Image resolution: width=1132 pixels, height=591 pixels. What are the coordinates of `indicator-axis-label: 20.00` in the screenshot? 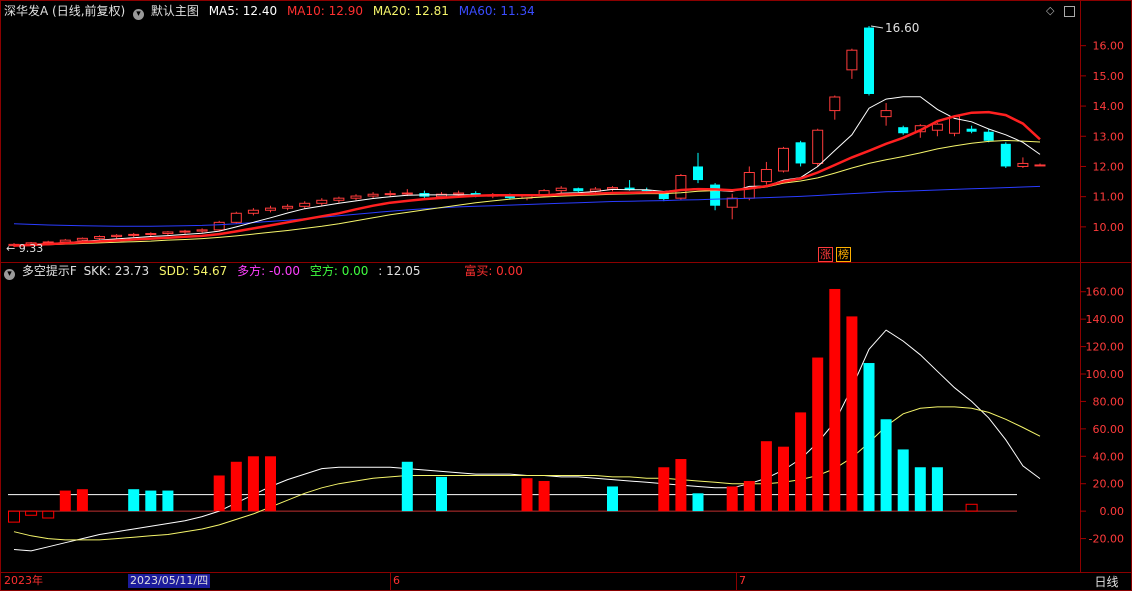 It's located at (1109, 484).